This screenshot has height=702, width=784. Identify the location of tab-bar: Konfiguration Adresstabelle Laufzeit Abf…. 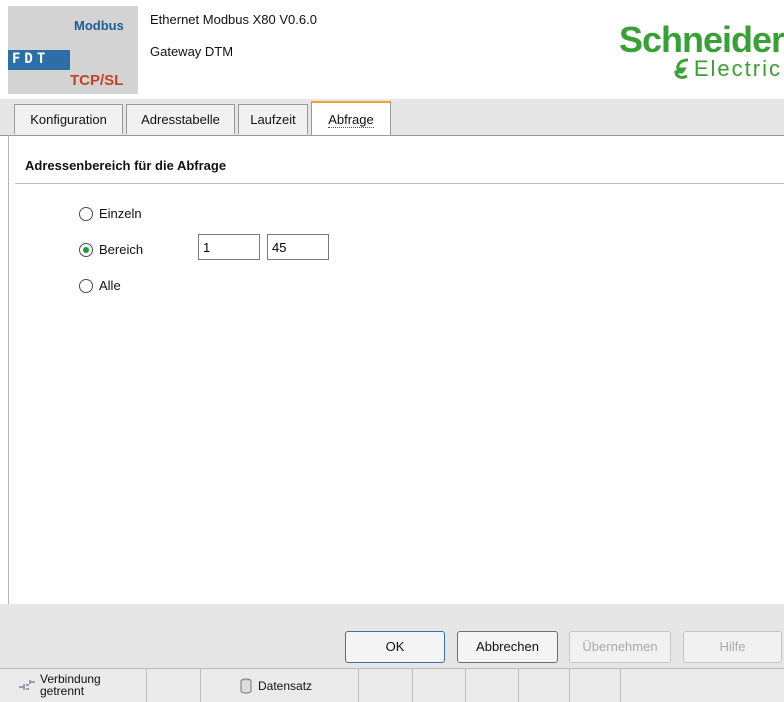
(392, 117).